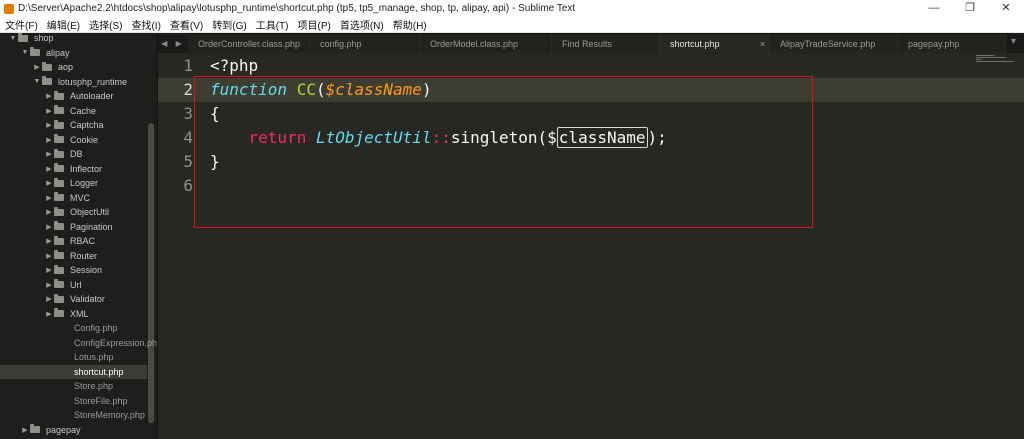 This screenshot has height=439, width=1024. Describe the element at coordinates (93, 81) in the screenshot. I see `sidebar-item-label: lotusphp_runtime` at that location.